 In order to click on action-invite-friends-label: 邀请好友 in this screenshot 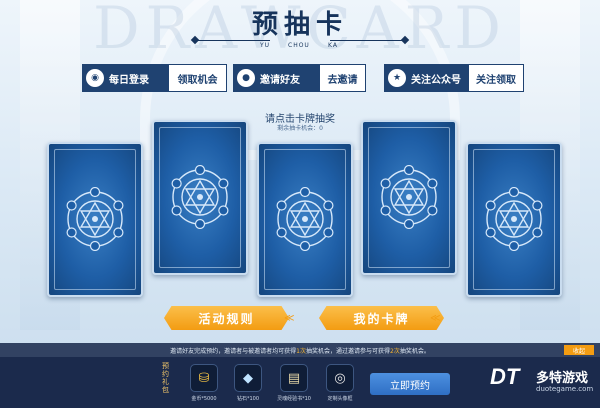, I will do `click(280, 80)`.